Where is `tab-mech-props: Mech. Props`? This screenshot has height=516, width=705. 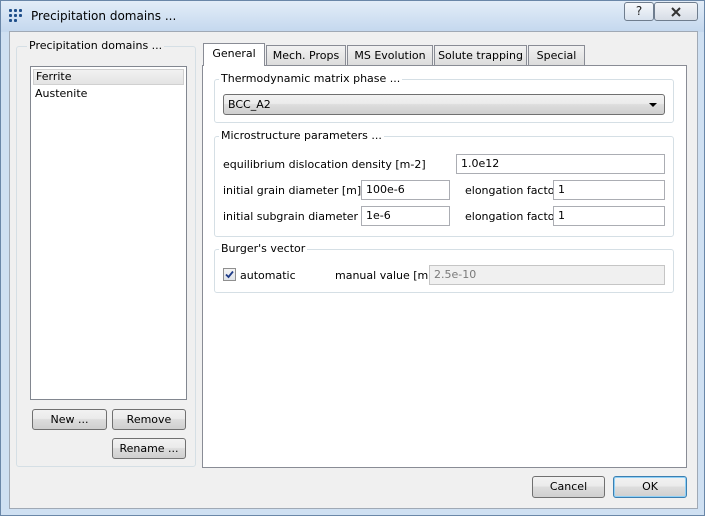
tab-mech-props: Mech. Props is located at coordinates (306, 55).